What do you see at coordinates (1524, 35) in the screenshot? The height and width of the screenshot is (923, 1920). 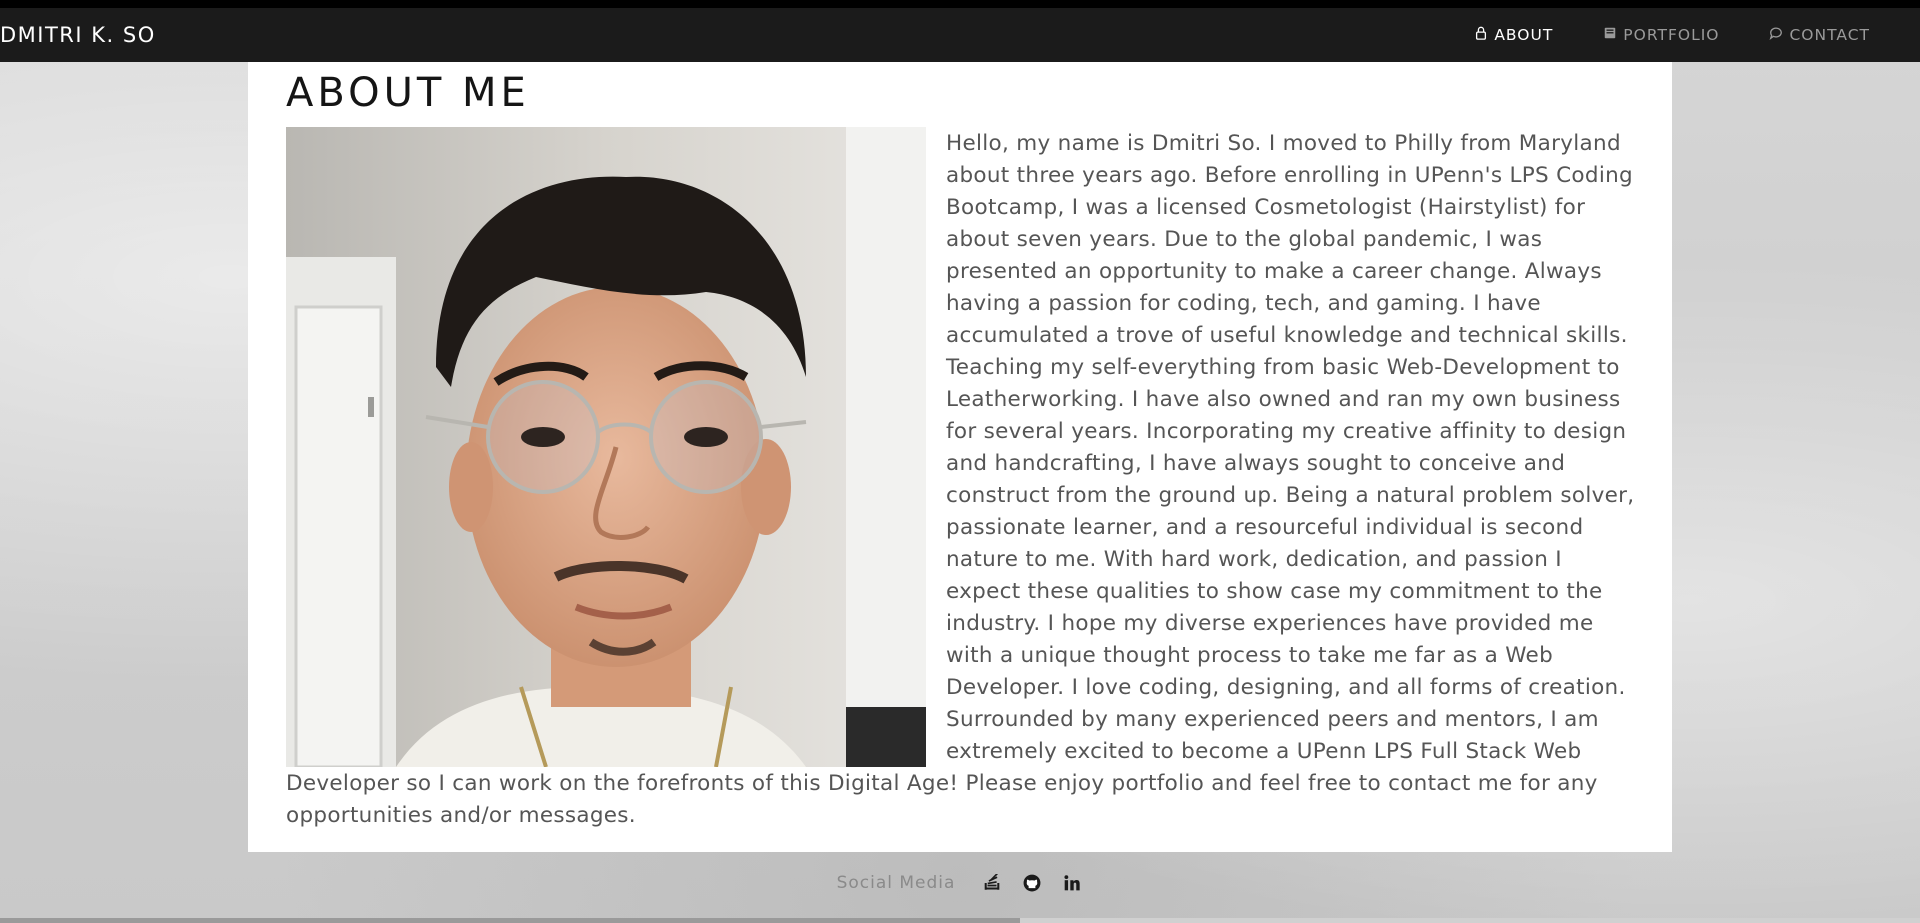 I see `nav-label-about: ABOUT` at bounding box center [1524, 35].